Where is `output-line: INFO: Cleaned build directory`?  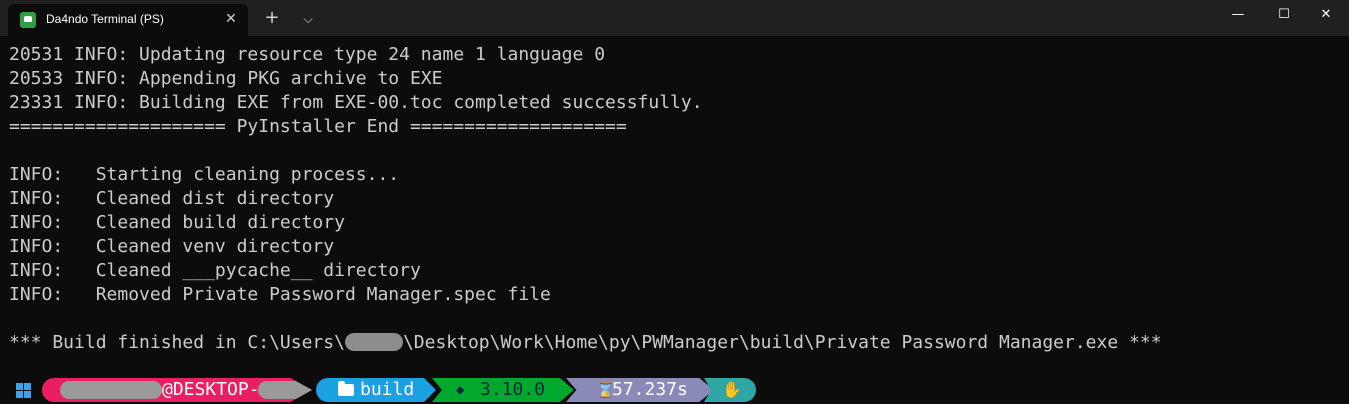 output-line: INFO: Cleaned build directory is located at coordinates (177, 222).